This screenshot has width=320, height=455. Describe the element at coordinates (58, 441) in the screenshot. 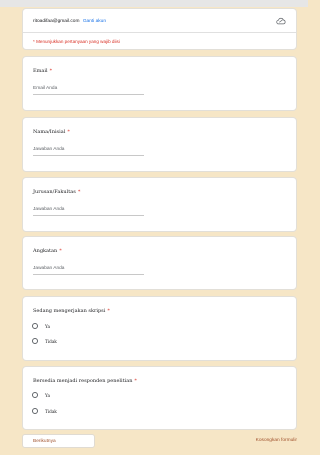

I see `next-button: Berikutnya` at that location.